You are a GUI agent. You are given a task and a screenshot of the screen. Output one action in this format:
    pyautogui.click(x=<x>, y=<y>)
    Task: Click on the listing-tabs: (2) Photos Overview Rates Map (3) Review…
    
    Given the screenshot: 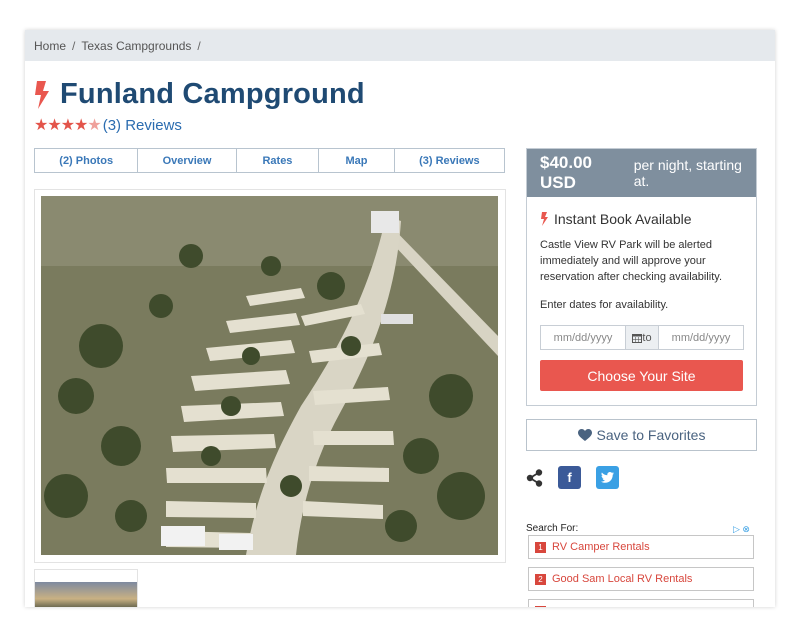 What is the action you would take?
    pyautogui.click(x=269, y=160)
    